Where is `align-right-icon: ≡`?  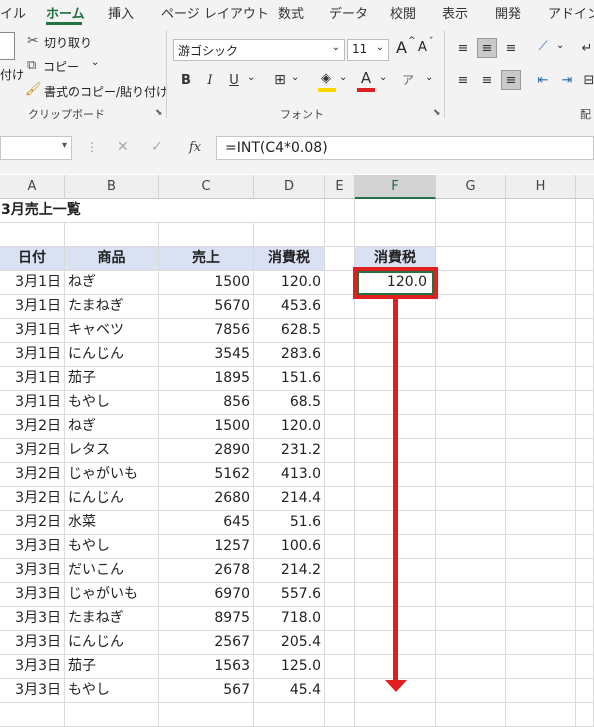 align-right-icon: ≡ is located at coordinates (511, 80).